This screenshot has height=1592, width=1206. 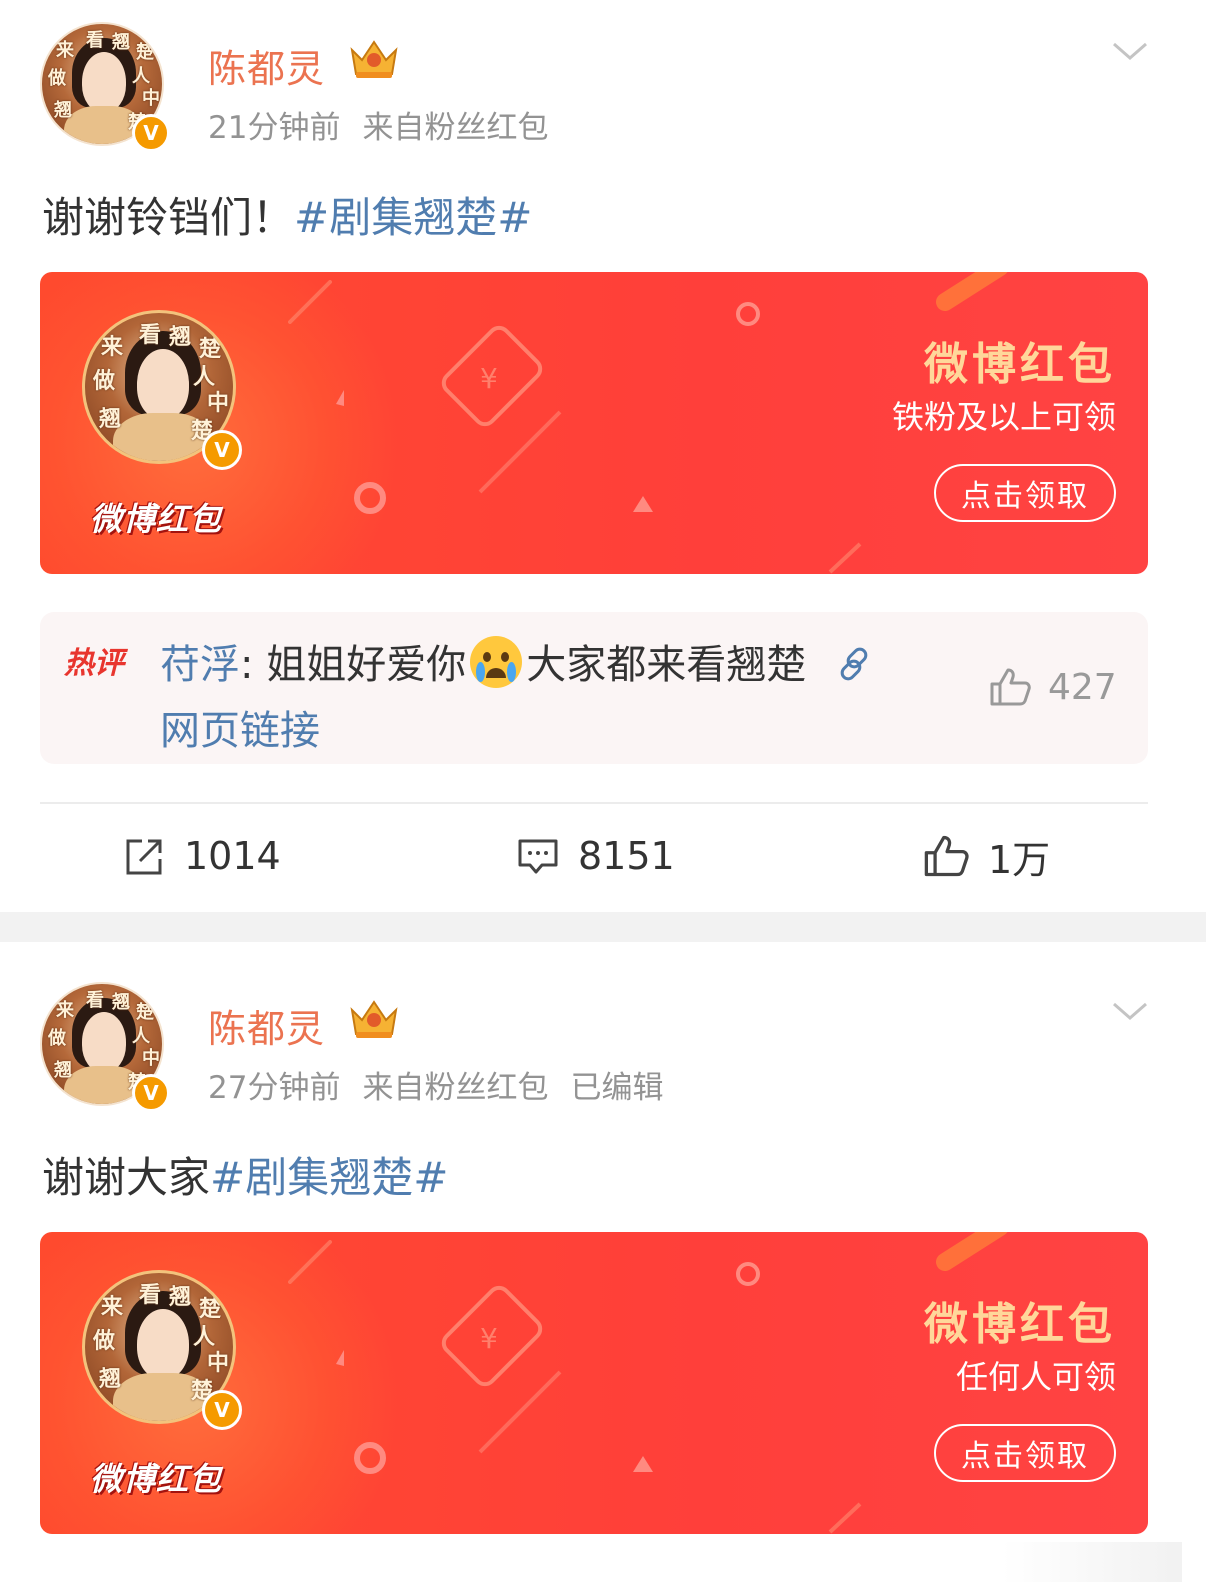 I want to click on post-body: 谢谢大家, so click(x=126, y=1177).